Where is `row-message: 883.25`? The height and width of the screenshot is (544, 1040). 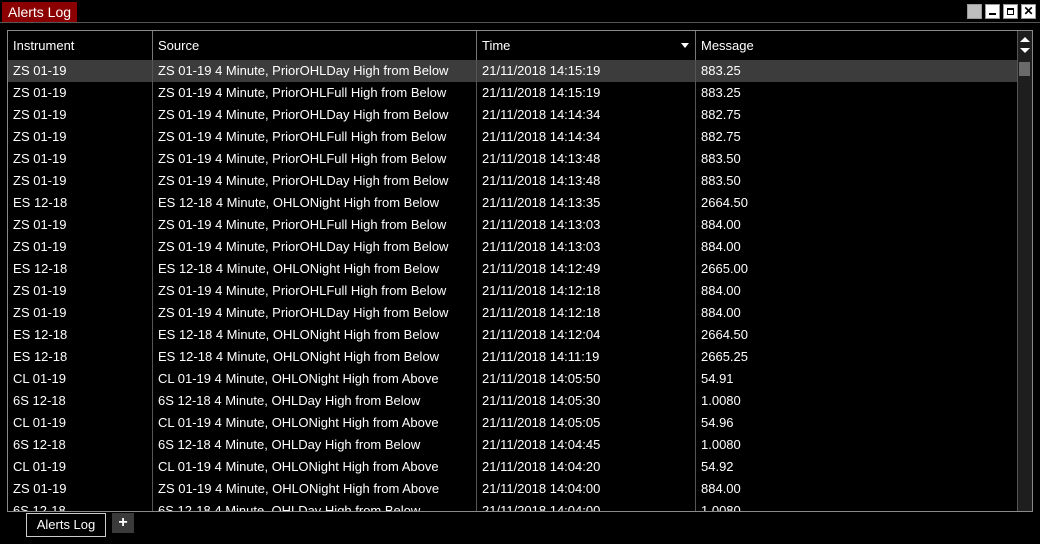 row-message: 883.25 is located at coordinates (721, 92).